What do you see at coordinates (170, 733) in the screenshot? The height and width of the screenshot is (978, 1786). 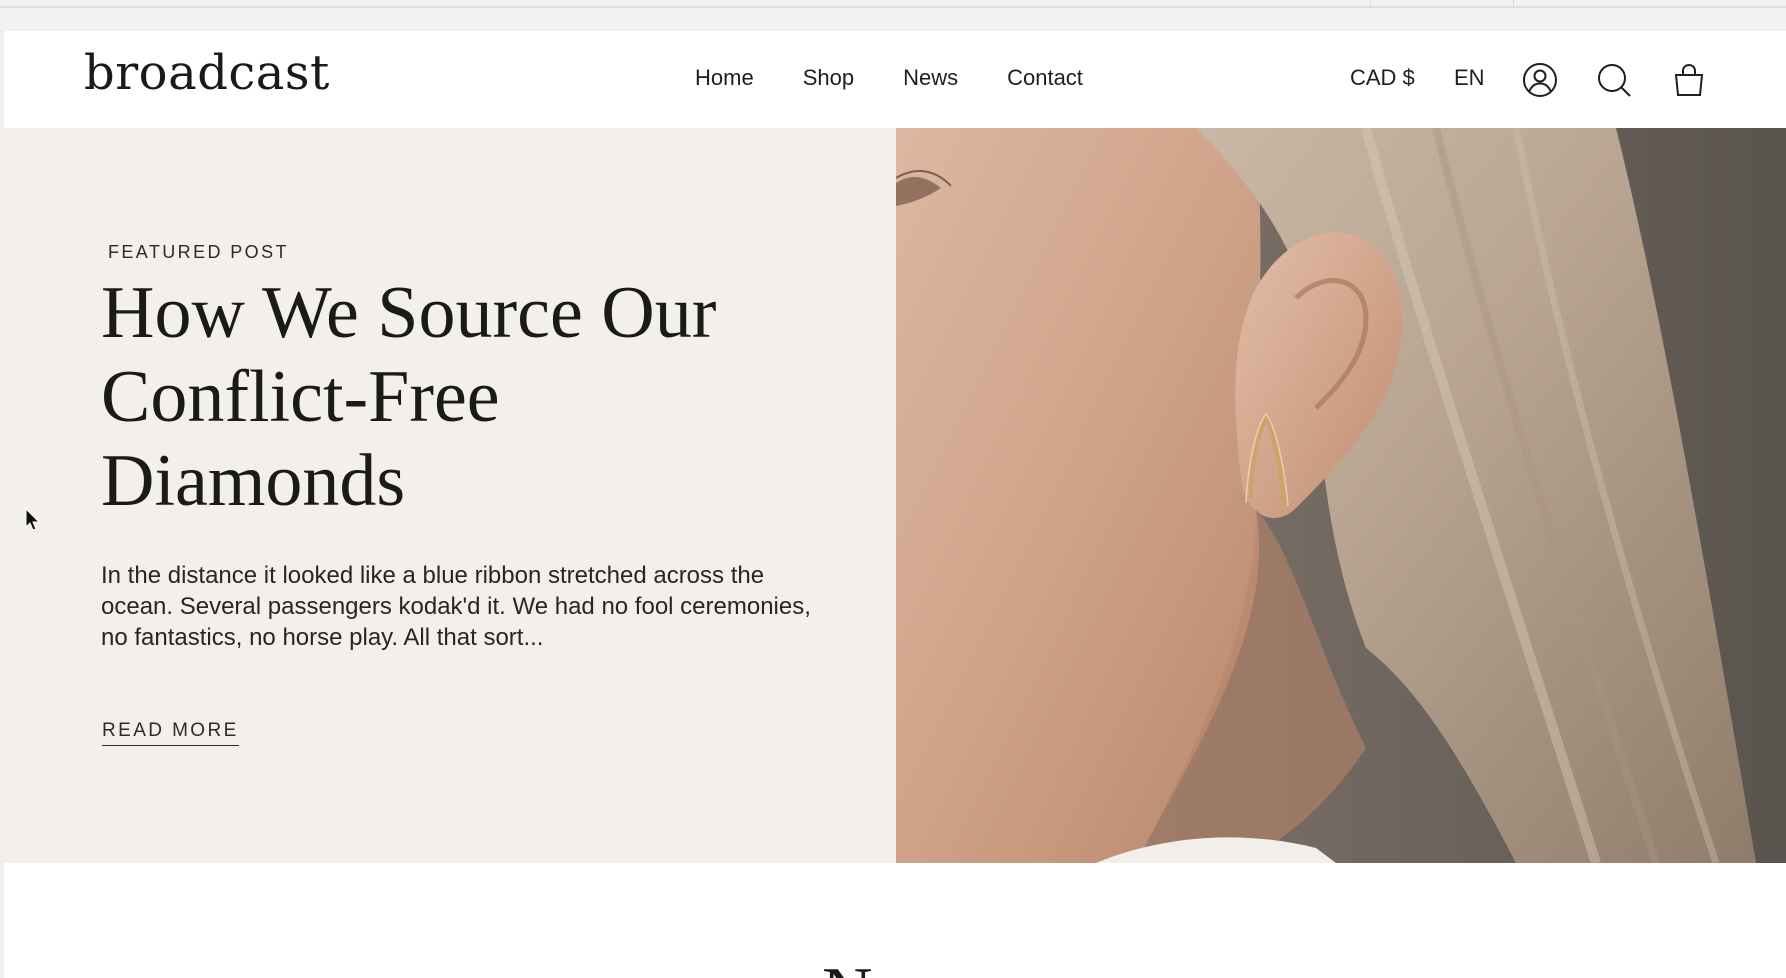 I see `read-more-link: READ MORE` at bounding box center [170, 733].